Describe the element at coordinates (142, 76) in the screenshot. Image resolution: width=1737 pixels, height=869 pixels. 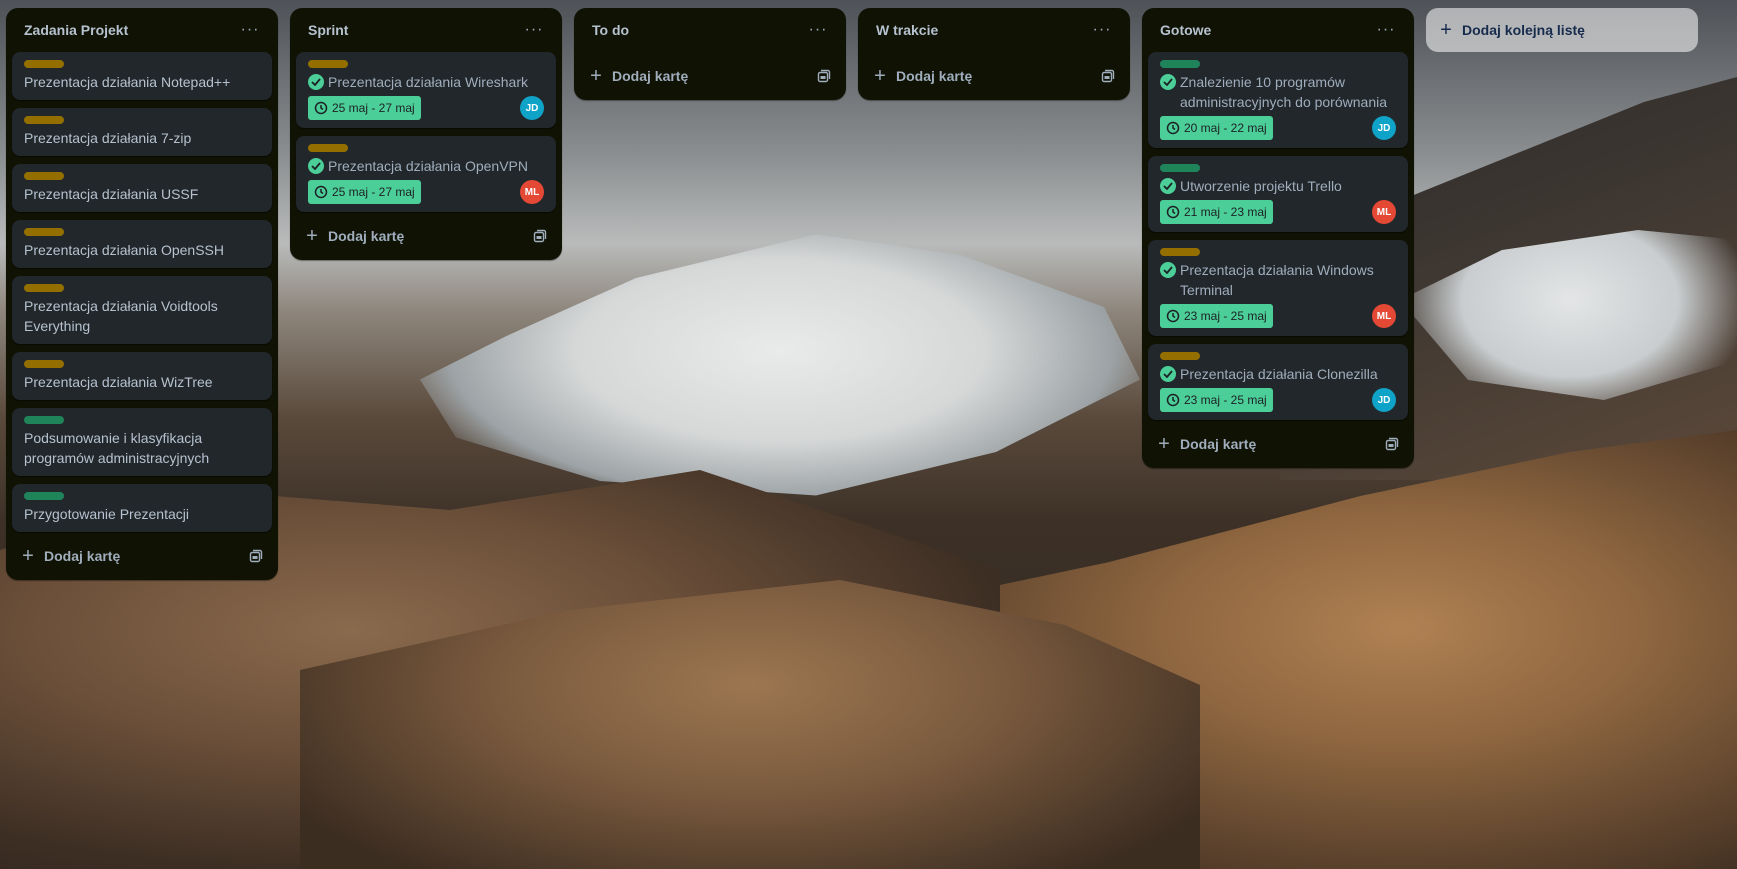
I see `card: Prezentacja działania Notepad++` at that location.